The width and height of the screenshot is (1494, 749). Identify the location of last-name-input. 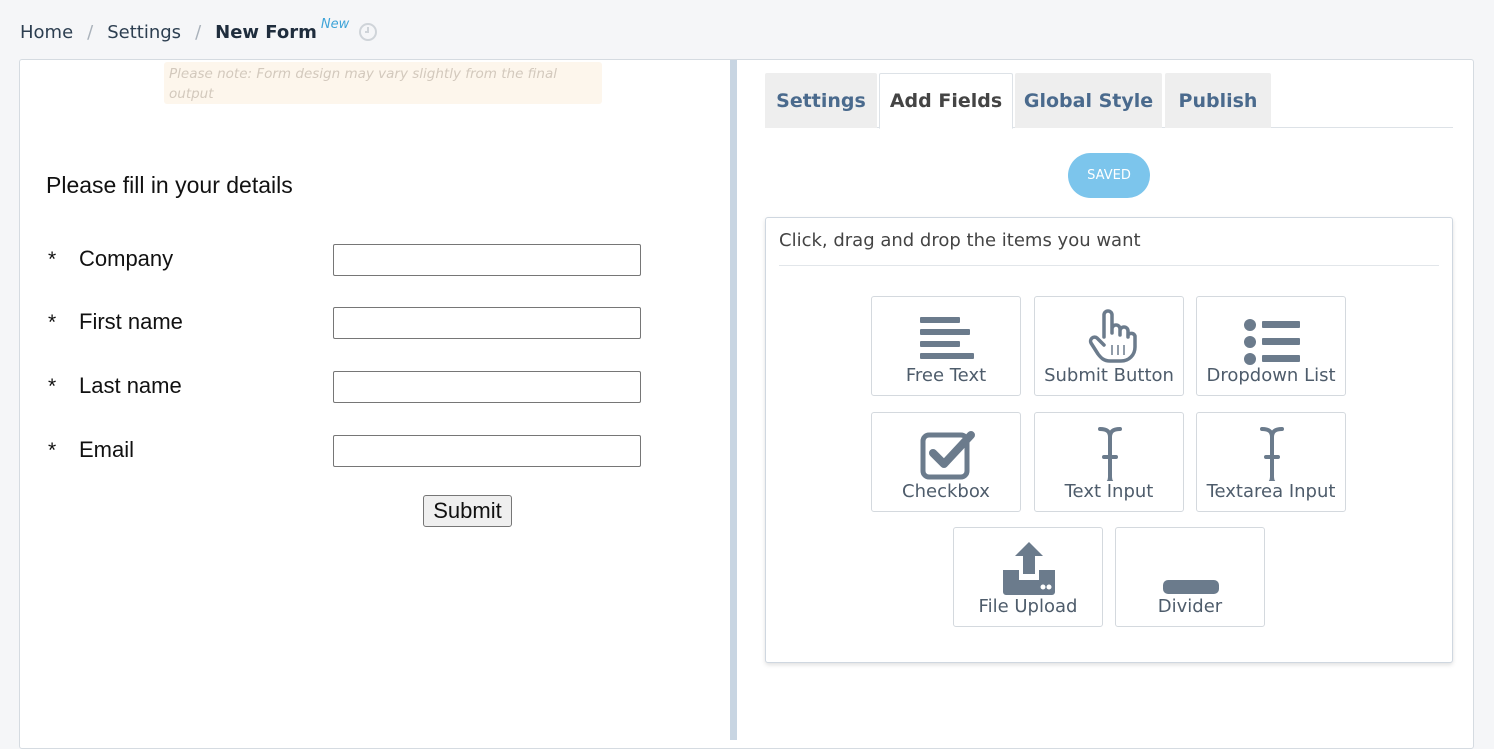
(487, 387).